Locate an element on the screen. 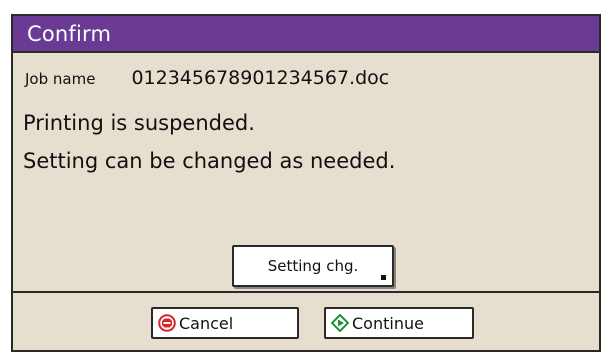  continue-label: Continue is located at coordinates (388, 323).